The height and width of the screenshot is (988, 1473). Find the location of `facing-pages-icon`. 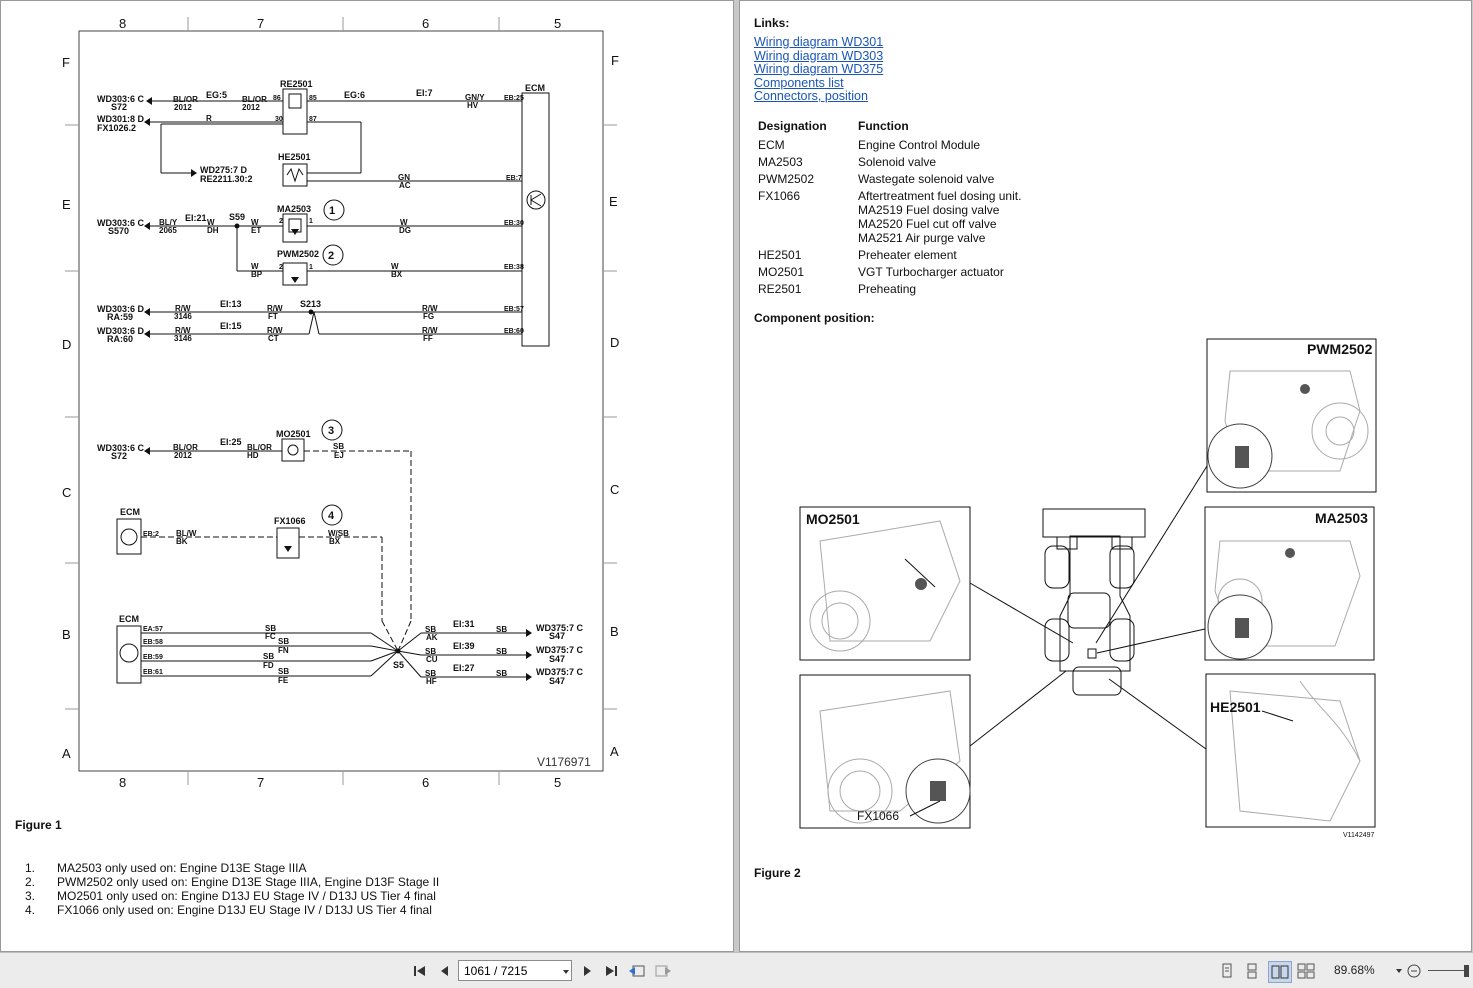

facing-pages-icon is located at coordinates (1280, 972).